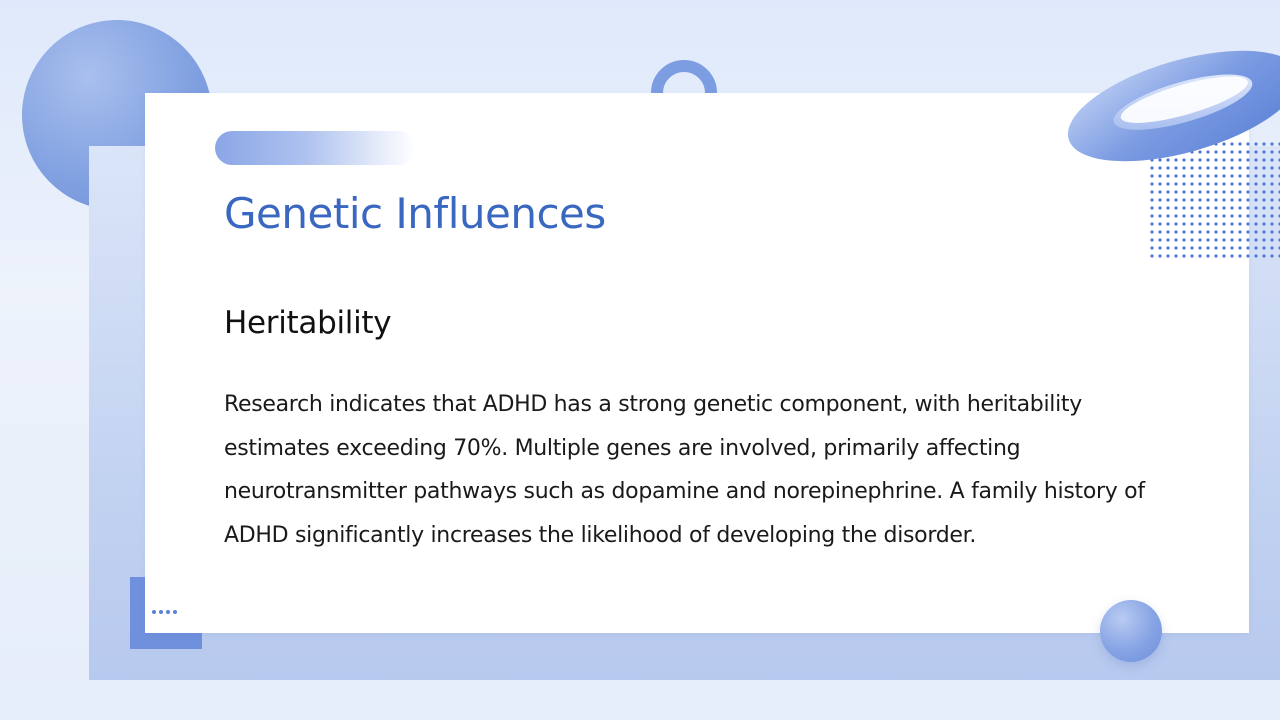 This screenshot has height=720, width=1280. I want to click on section-heading: Heritability, so click(308, 323).